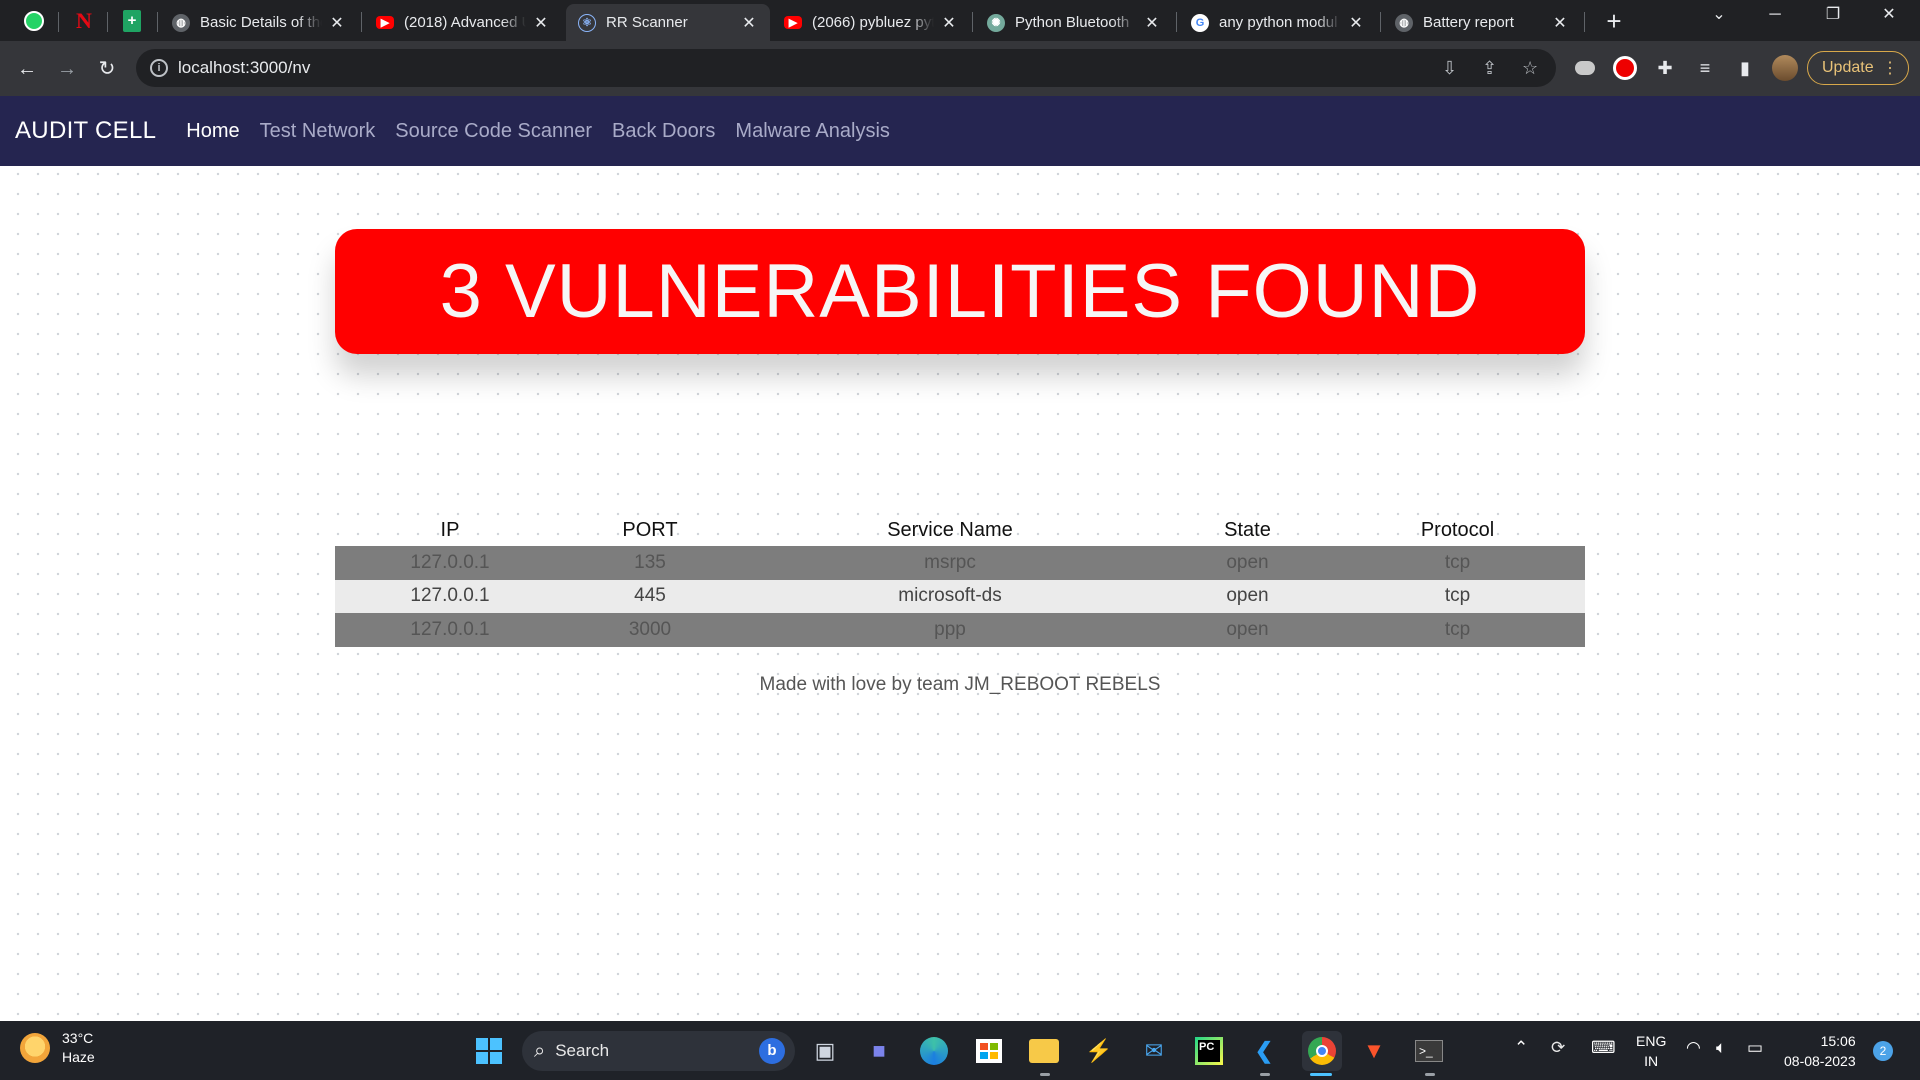 The height and width of the screenshot is (1080, 1920). I want to click on brand-logo: AUDIT CELL, so click(85, 131).